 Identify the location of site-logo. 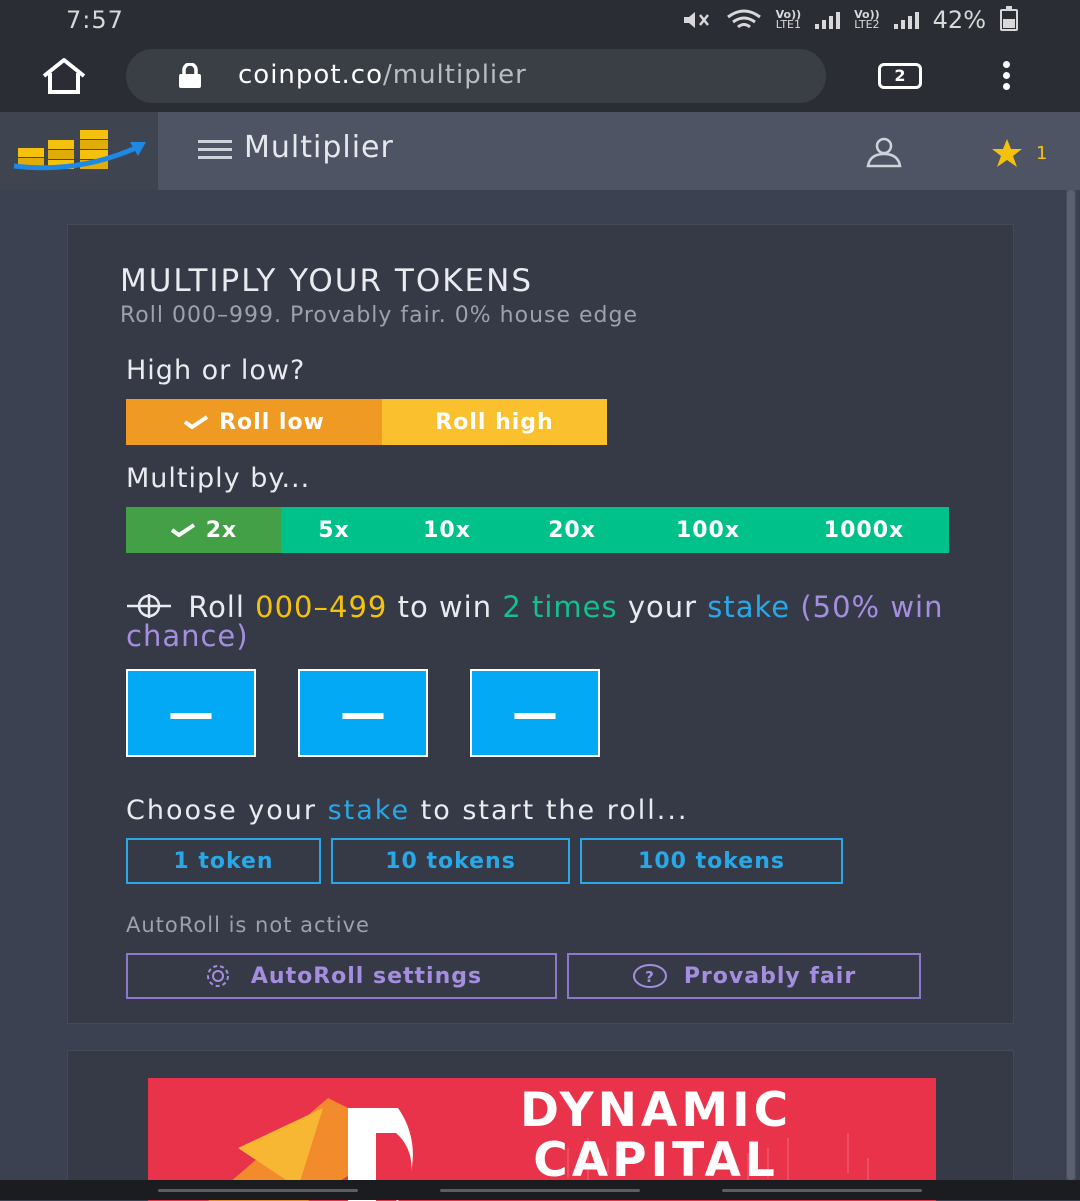
(79, 151).